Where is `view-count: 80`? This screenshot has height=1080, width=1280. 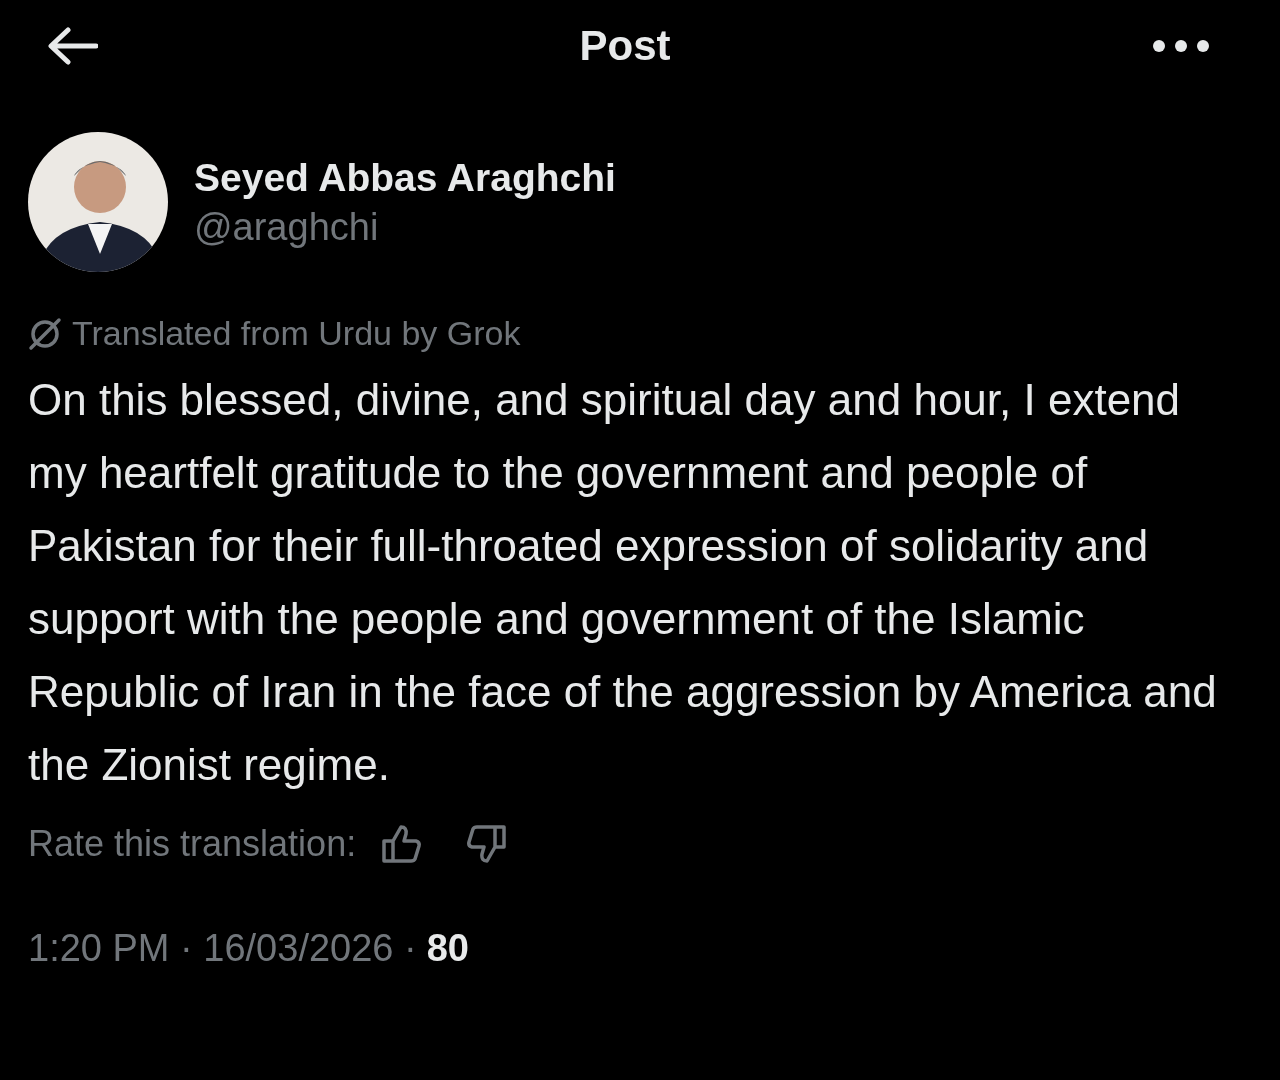 view-count: 80 is located at coordinates (447, 948).